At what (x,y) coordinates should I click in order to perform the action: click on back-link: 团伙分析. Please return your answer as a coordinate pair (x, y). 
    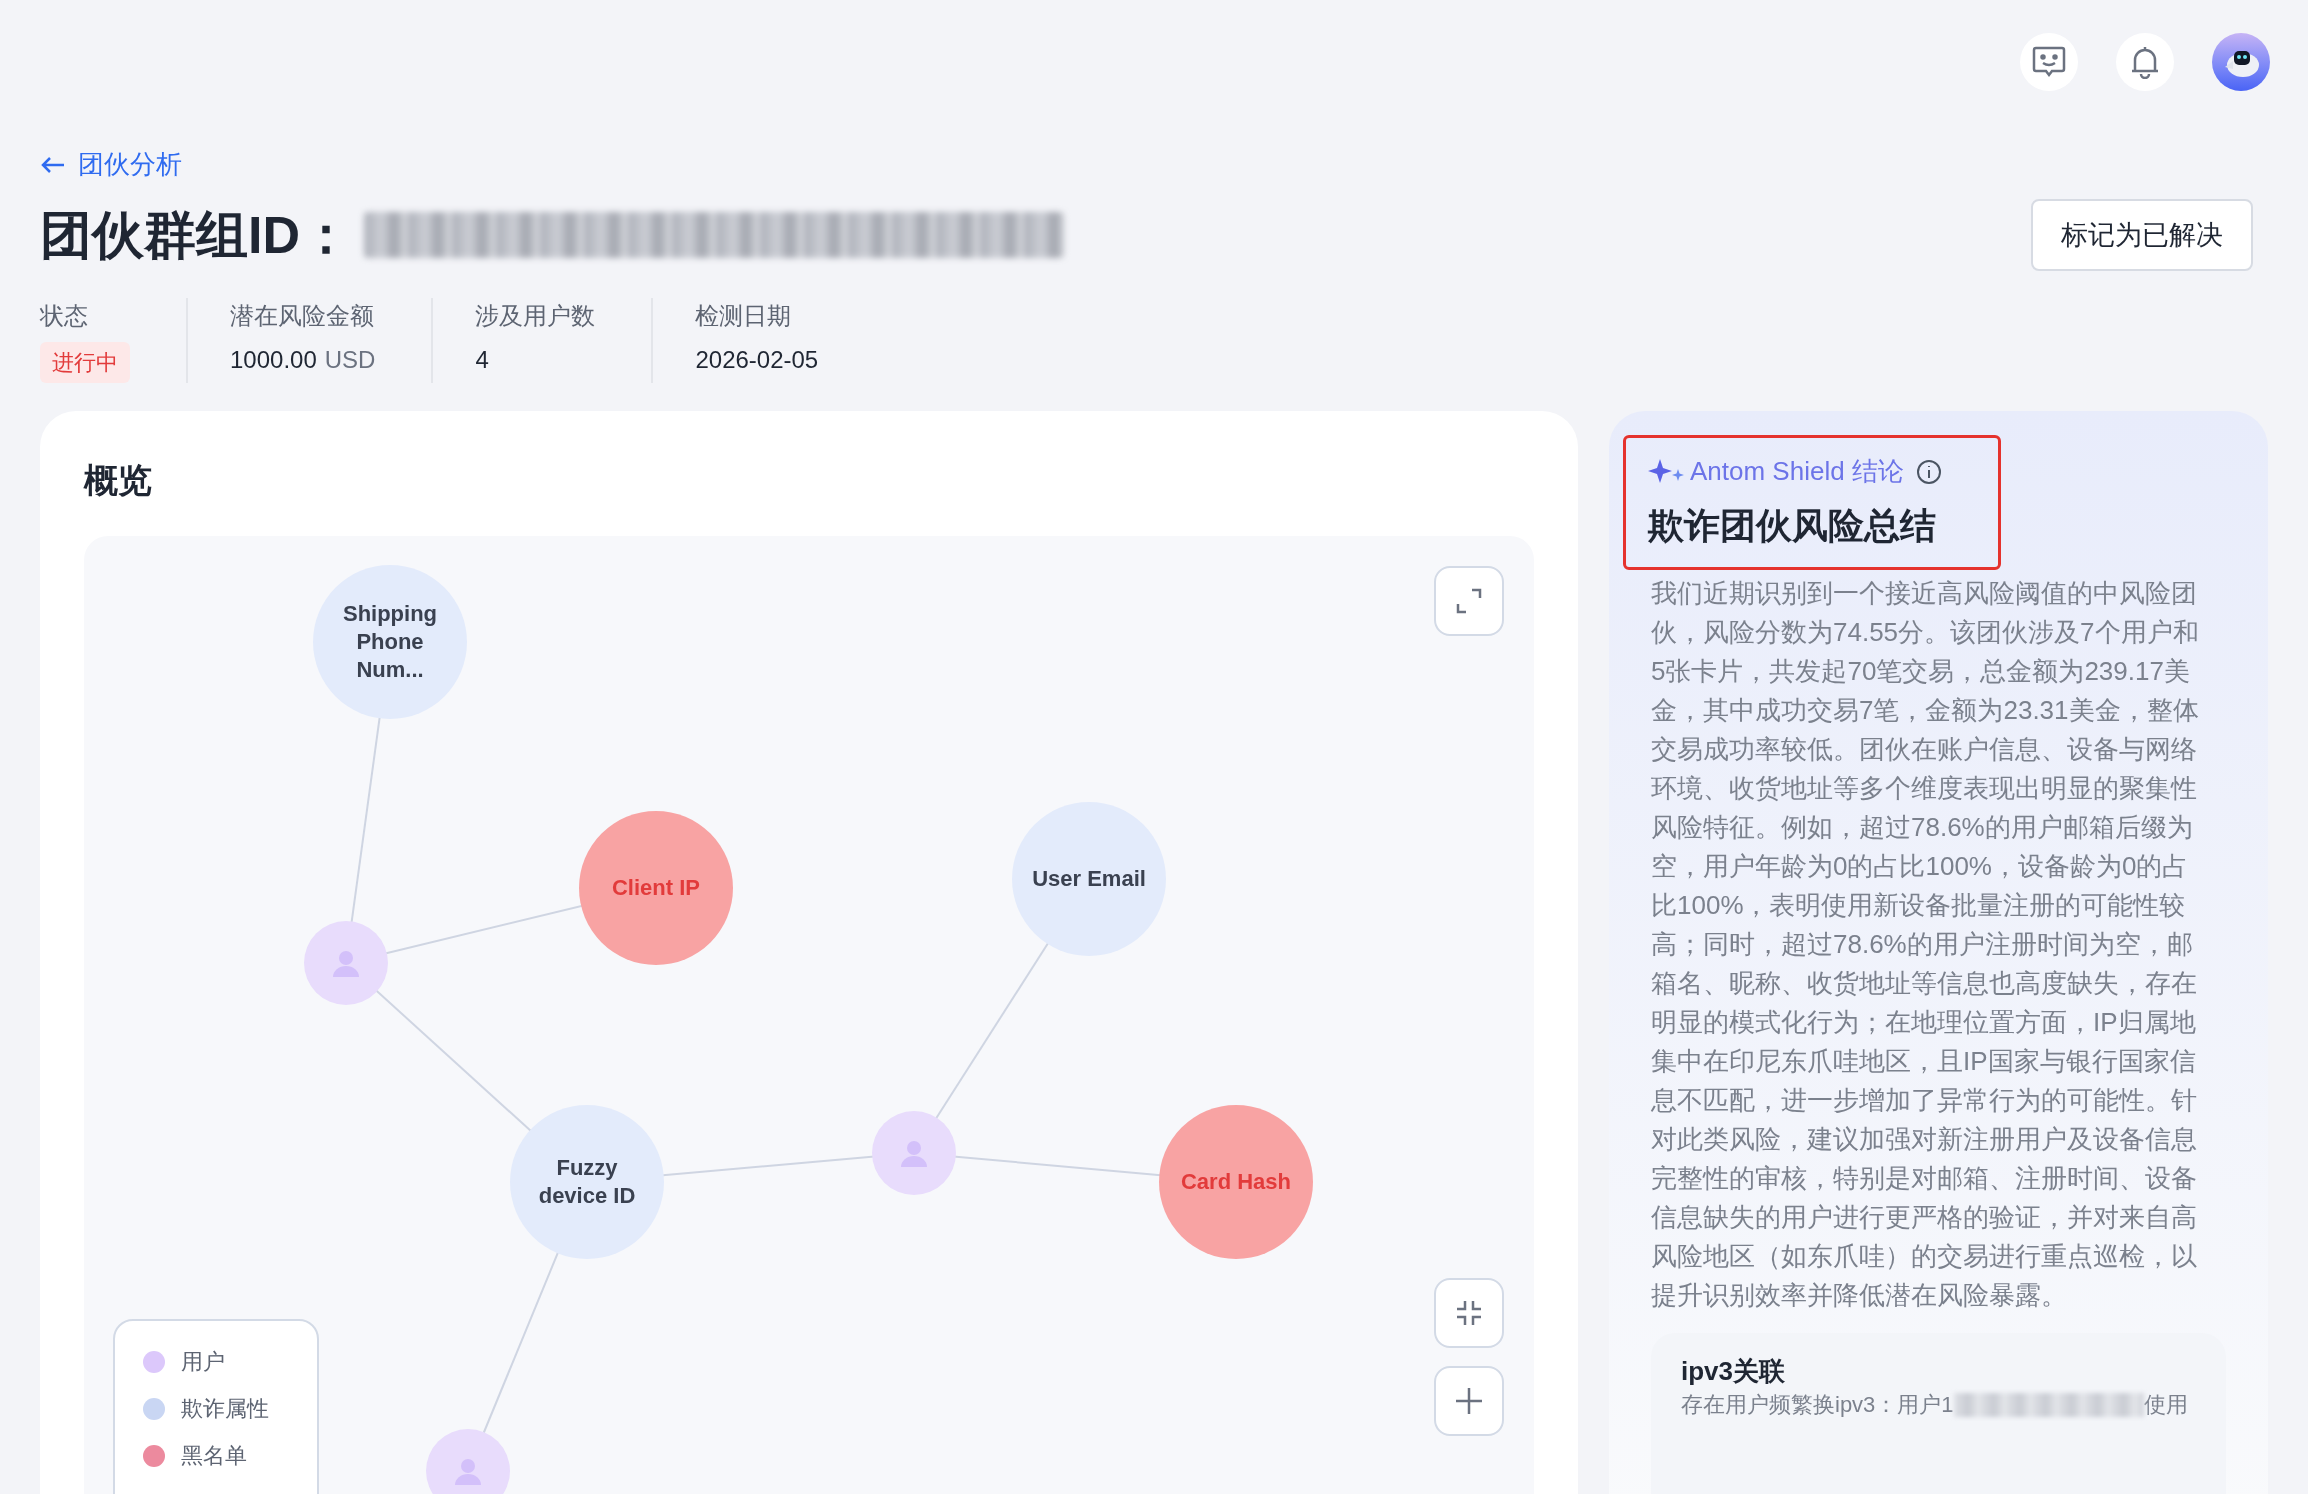
    Looking at the image, I should click on (130, 164).